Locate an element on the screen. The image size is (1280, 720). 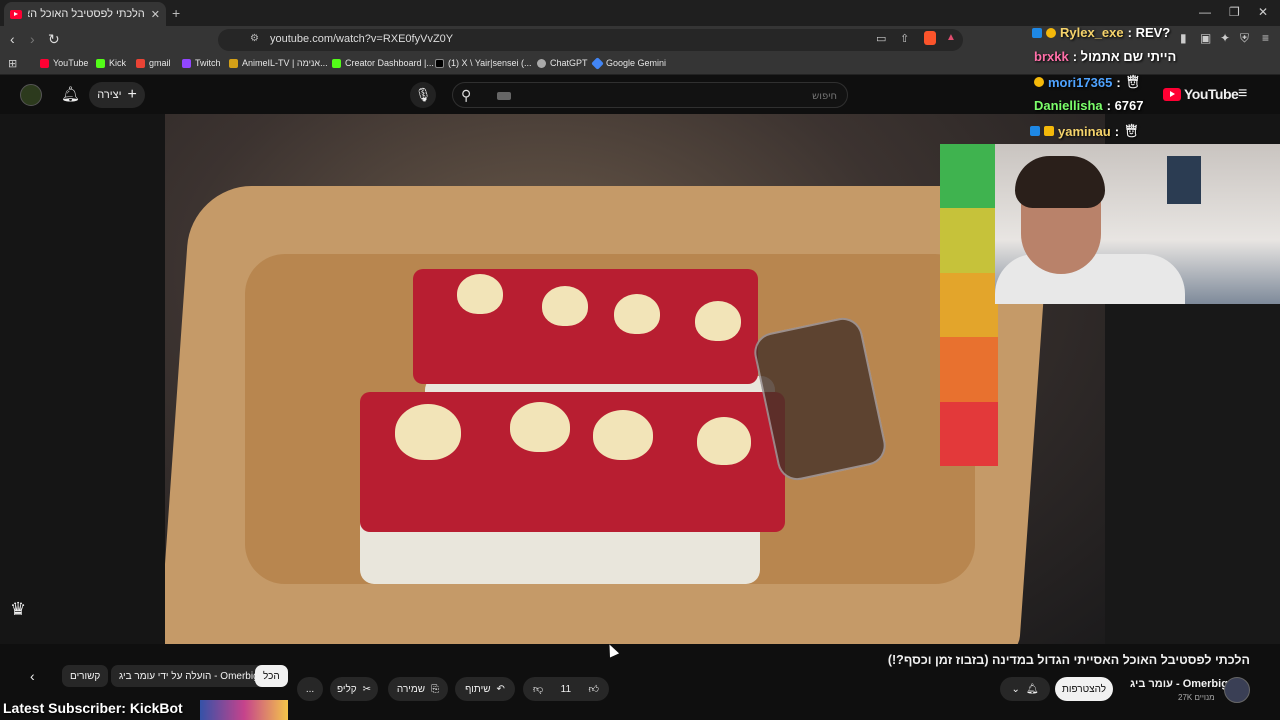
like-icon: 👍︎ is located at coordinates (594, 689).